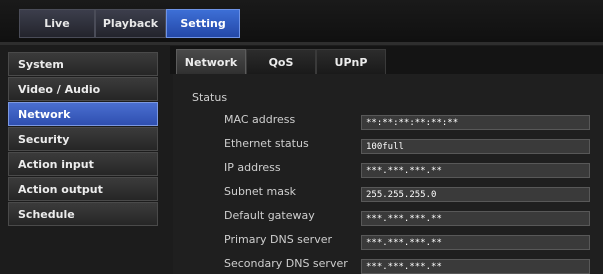  Describe the element at coordinates (269, 215) in the screenshot. I see `default-gateway-label: Default gateway` at that location.